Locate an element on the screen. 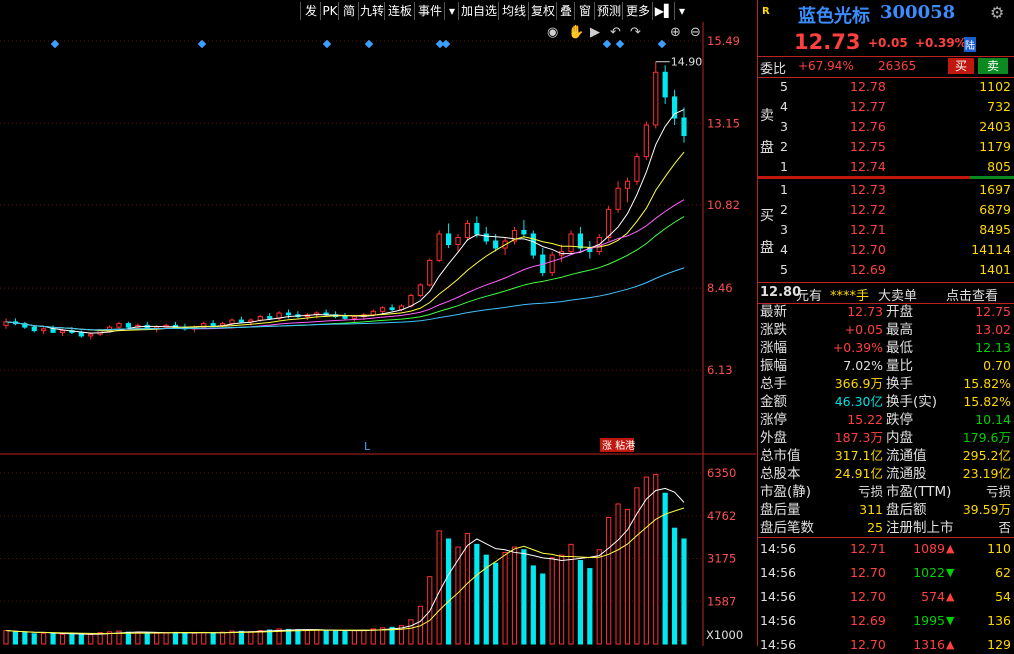  stat-label: 市盈(TTM) is located at coordinates (919, 492).